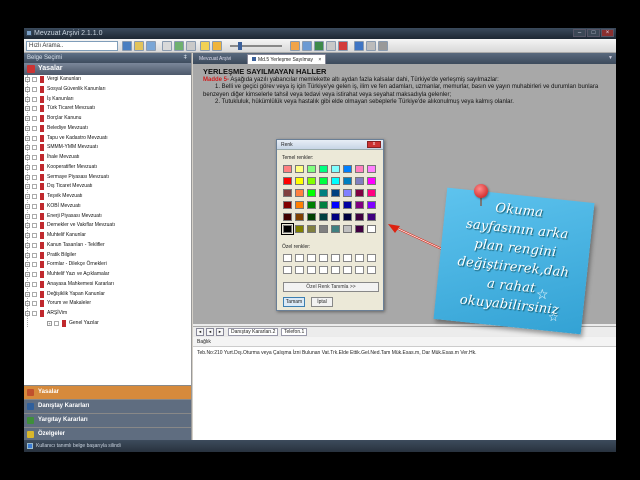 The width and height of the screenshot is (640, 480). Describe the element at coordinates (256, 46) in the screenshot. I see `zoom-slider` at that location.